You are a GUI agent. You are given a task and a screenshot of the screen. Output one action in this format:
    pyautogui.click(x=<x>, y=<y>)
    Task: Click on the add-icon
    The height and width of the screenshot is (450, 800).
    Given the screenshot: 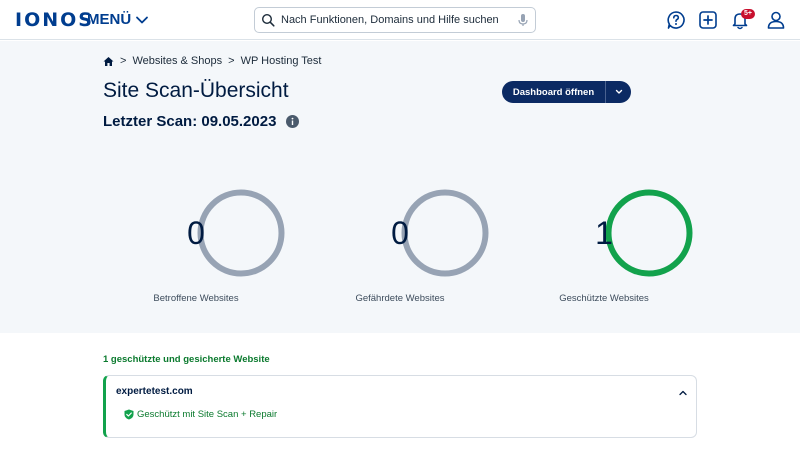 What is the action you would take?
    pyautogui.click(x=708, y=20)
    